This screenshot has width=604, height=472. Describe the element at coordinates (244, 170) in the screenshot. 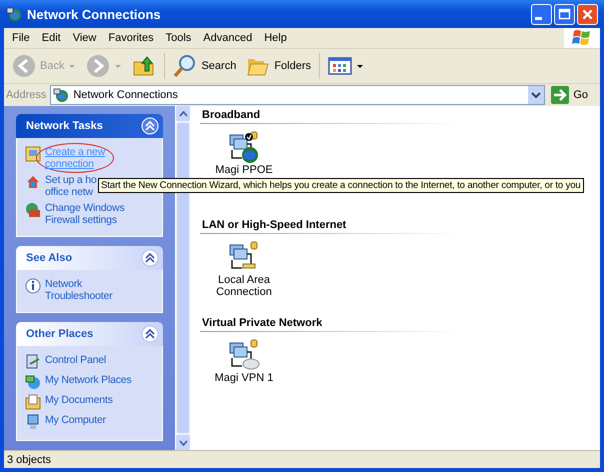

I see `connection-label: Magi PPOE` at that location.